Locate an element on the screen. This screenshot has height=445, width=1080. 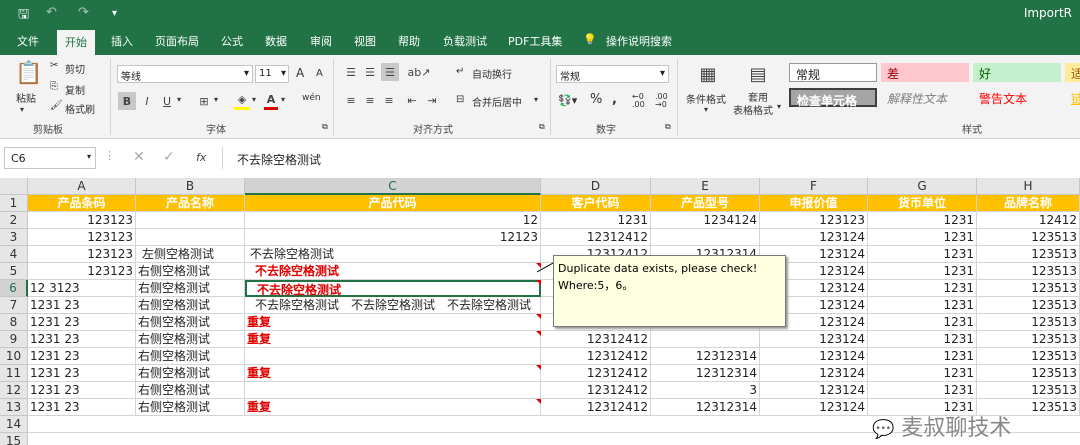
cell: 1234124 is located at coordinates (705, 220).